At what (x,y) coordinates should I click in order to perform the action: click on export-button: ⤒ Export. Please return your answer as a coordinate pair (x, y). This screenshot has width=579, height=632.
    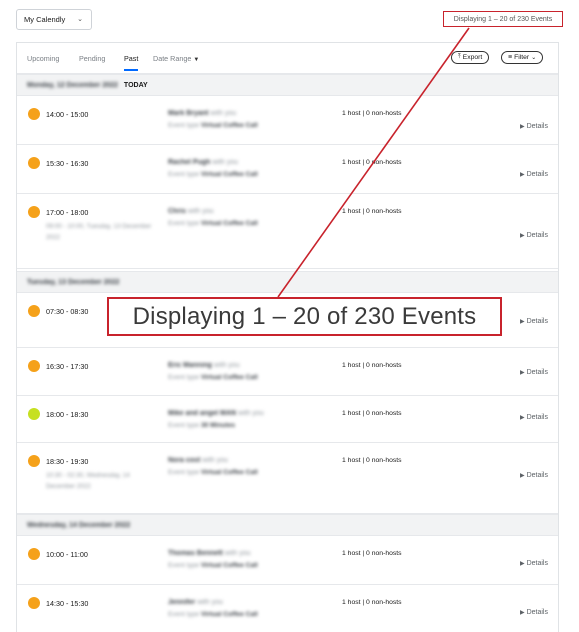
    Looking at the image, I should click on (470, 57).